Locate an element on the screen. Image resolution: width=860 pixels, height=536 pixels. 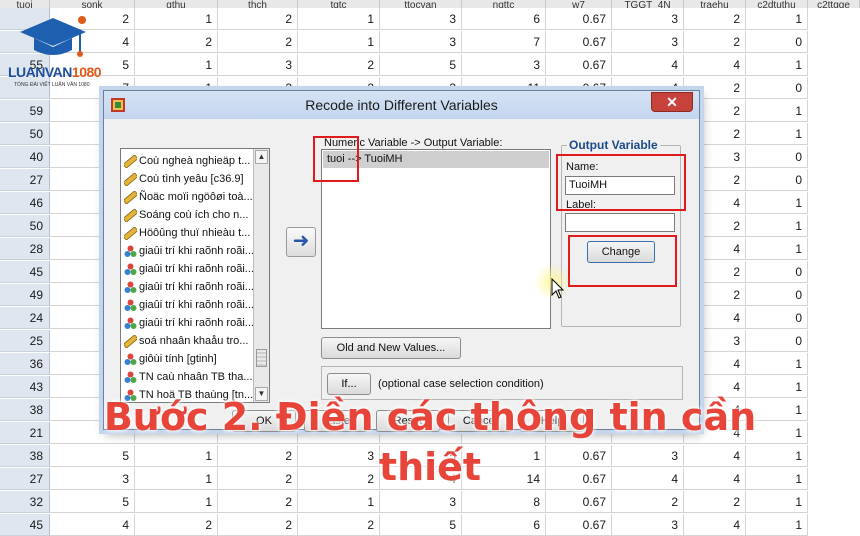
column-header: ngttc is located at coordinates (504, 4).